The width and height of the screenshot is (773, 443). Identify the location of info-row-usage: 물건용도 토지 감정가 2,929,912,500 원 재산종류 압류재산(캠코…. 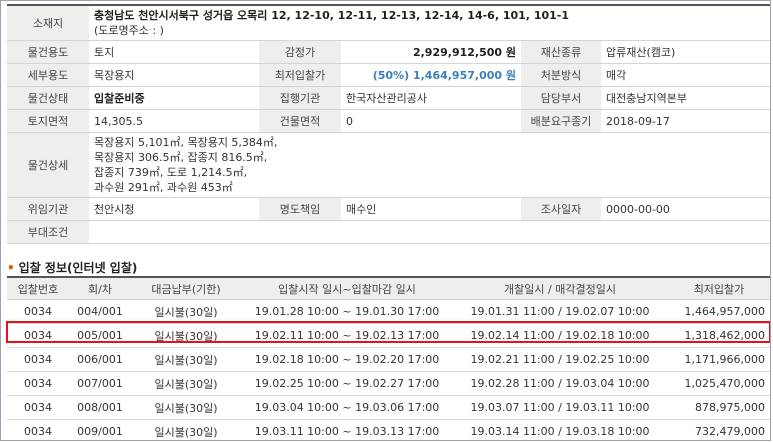
(388, 52).